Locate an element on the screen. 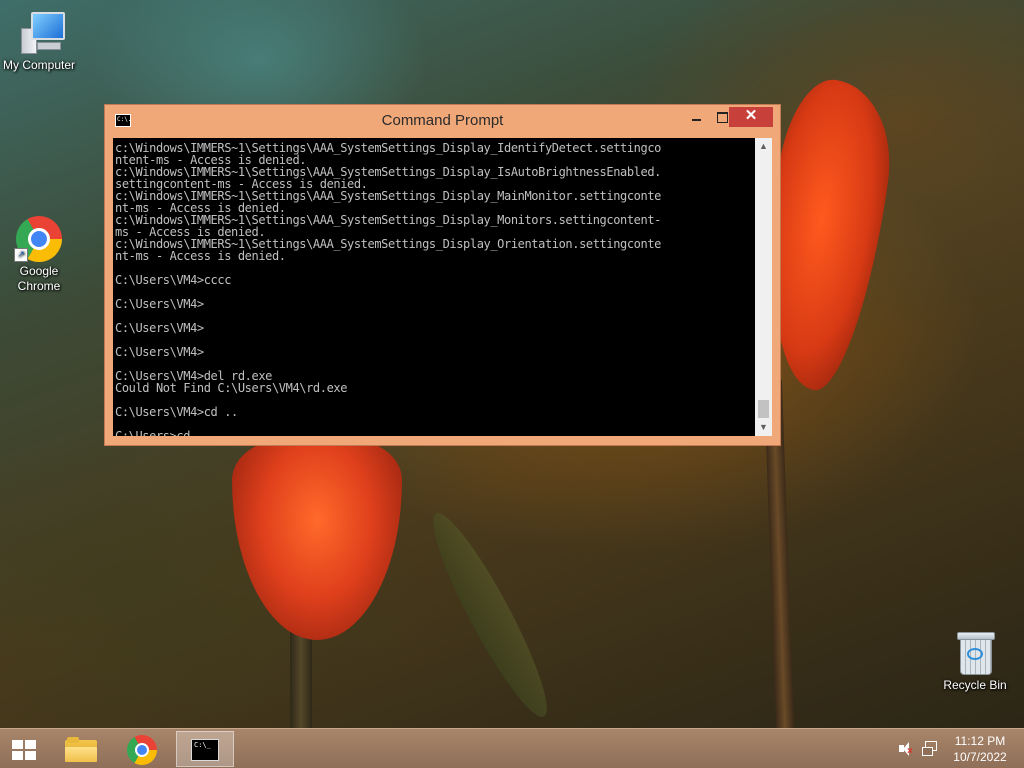  maximize-icon is located at coordinates (722, 117).